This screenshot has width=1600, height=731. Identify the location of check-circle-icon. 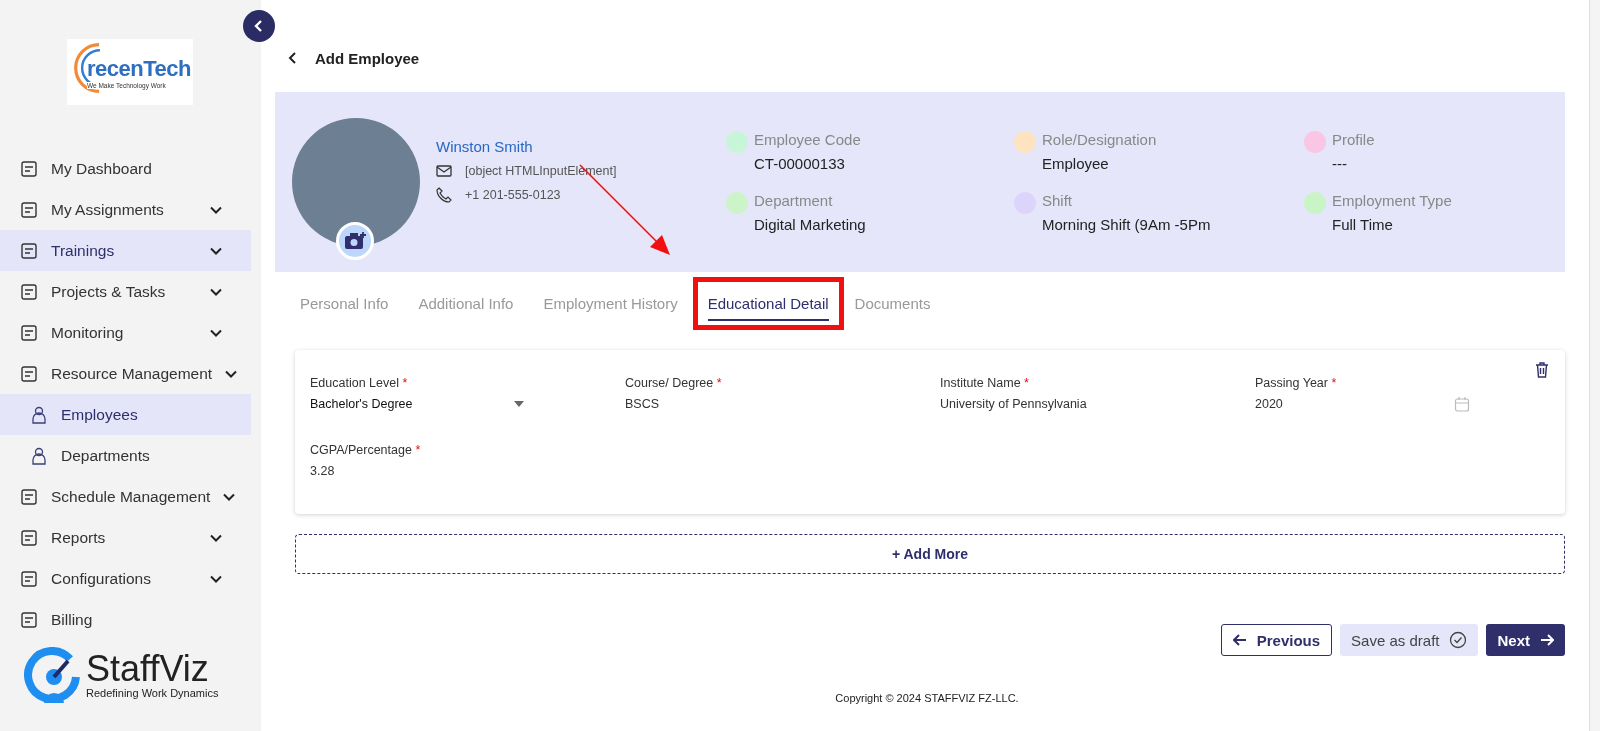
(1458, 640).